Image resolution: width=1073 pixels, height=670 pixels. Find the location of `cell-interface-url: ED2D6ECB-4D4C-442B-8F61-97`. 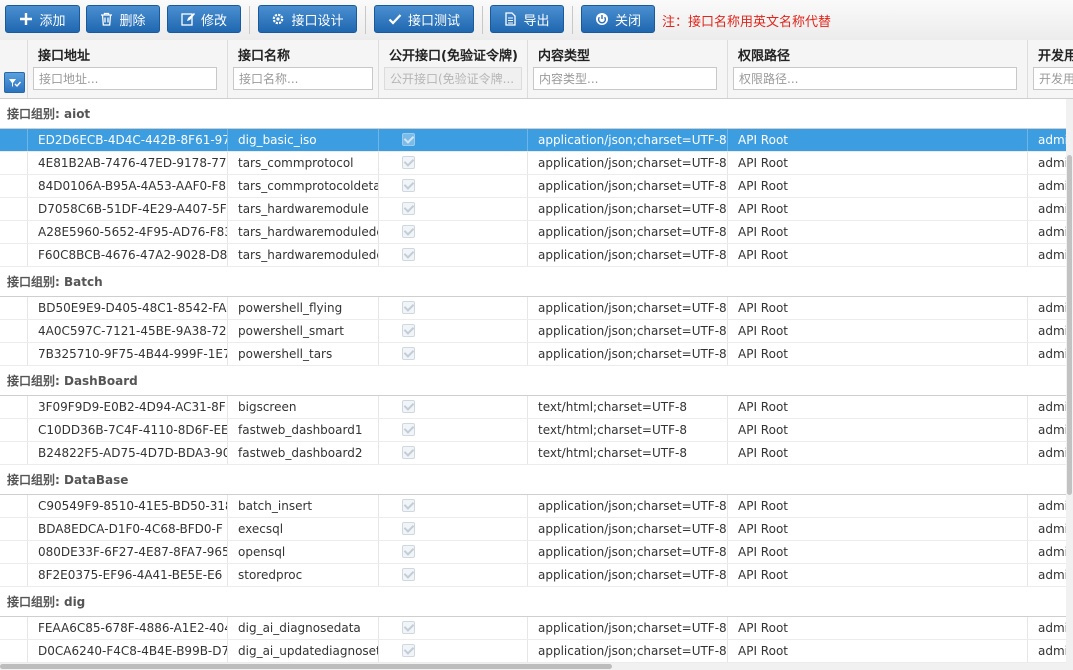

cell-interface-url: ED2D6ECB-4D4C-442B-8F61-97 is located at coordinates (128, 140).